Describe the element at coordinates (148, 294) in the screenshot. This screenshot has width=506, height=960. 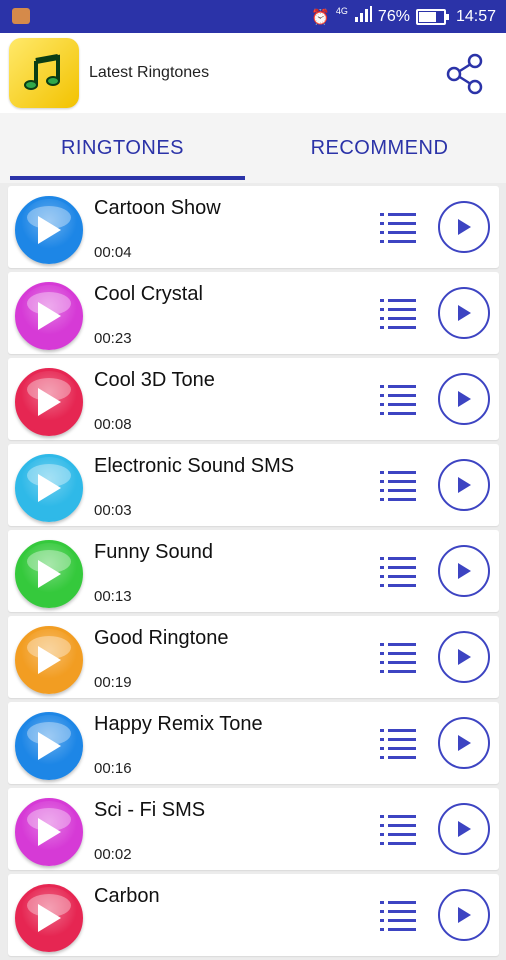
I see `ringtone-title: Cool Crystal` at that location.